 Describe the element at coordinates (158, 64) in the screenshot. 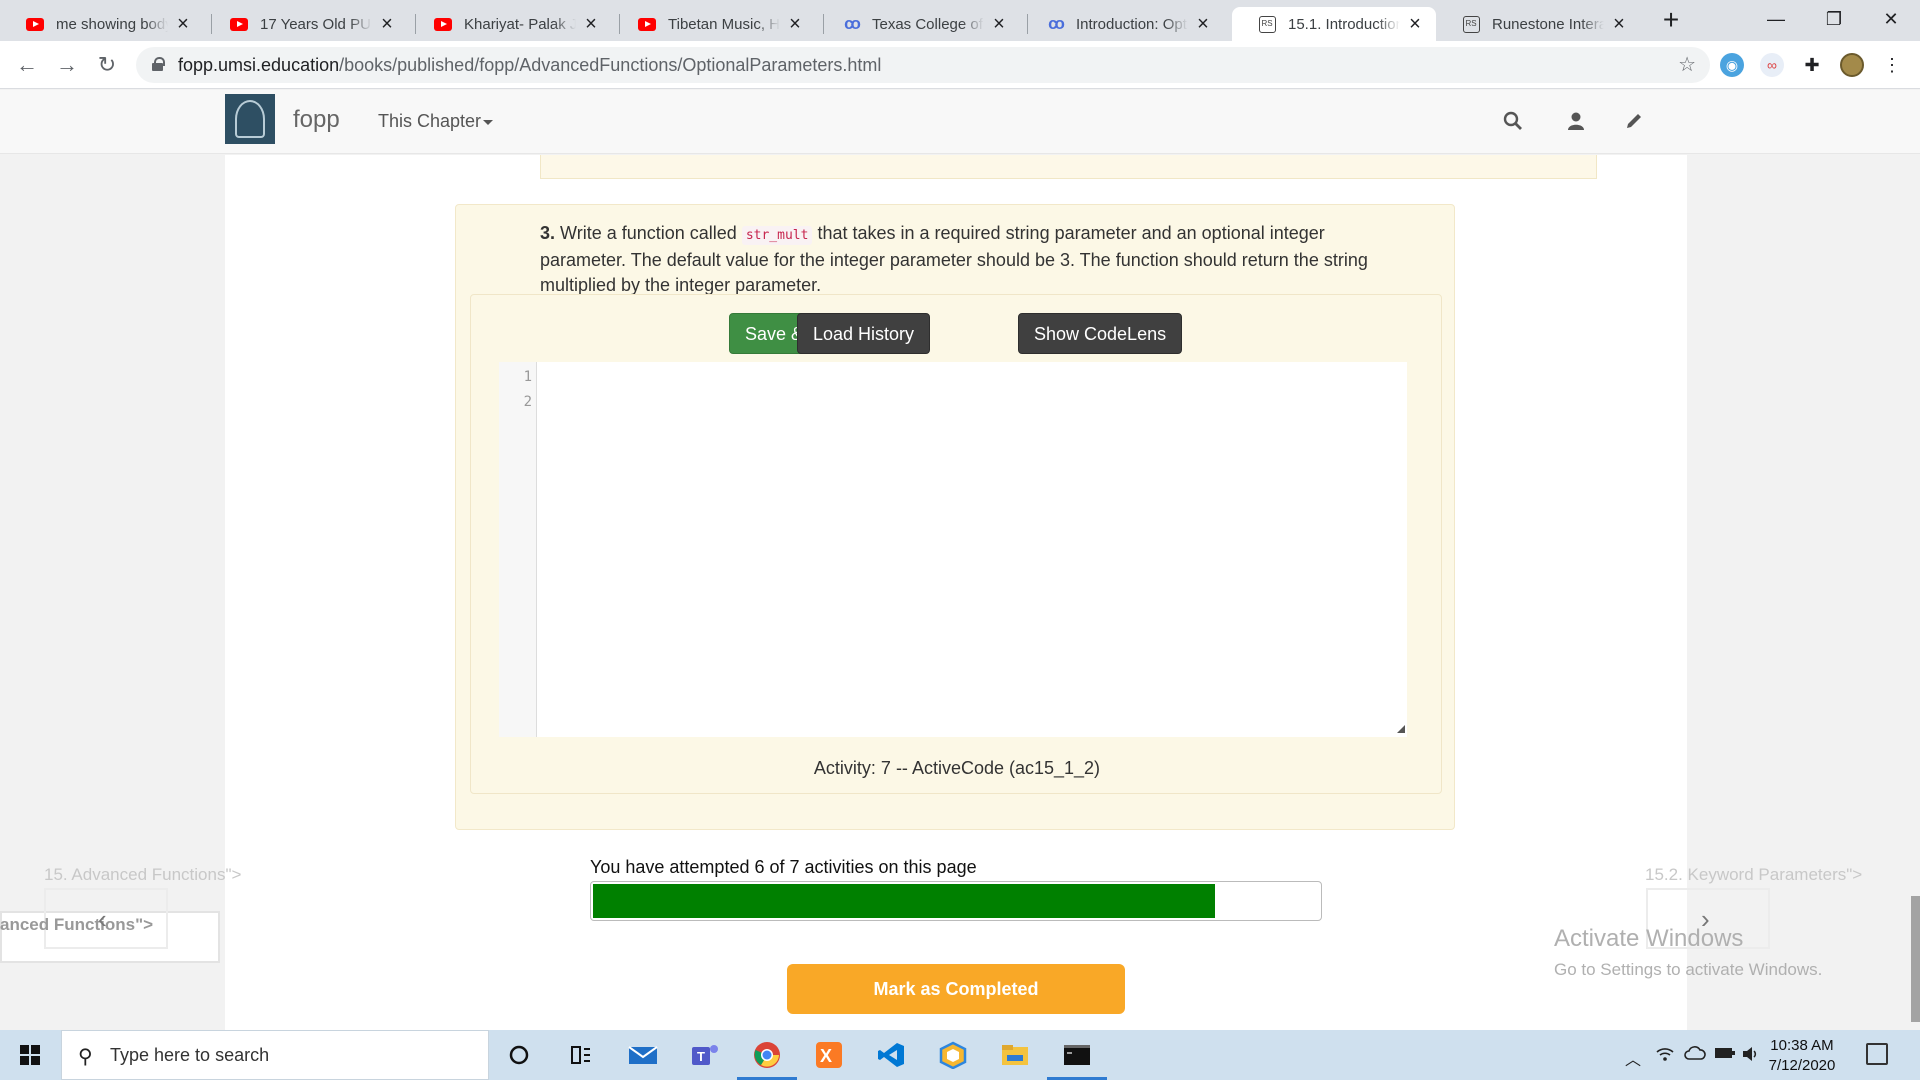

I see `lock-icon` at that location.